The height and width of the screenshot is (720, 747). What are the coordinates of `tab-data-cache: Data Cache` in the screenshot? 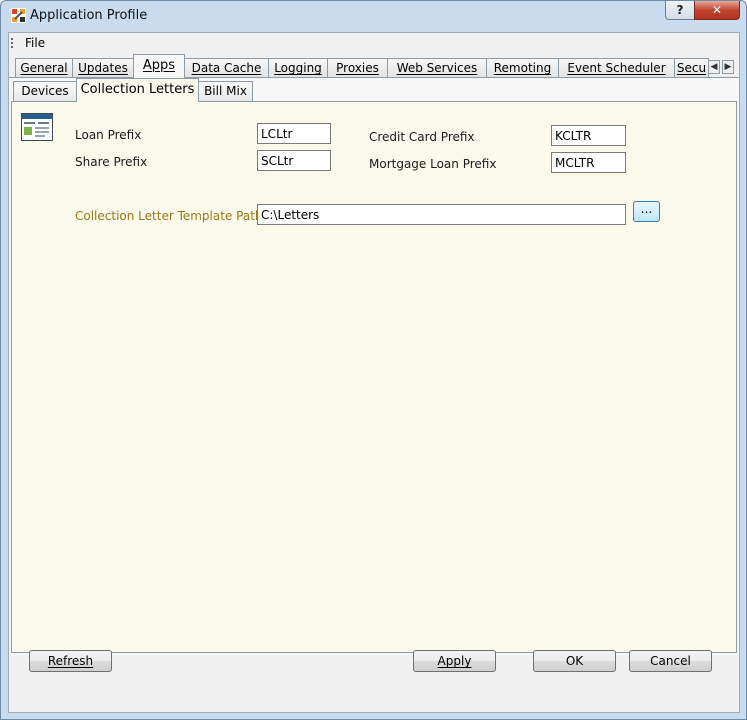 It's located at (226, 67).